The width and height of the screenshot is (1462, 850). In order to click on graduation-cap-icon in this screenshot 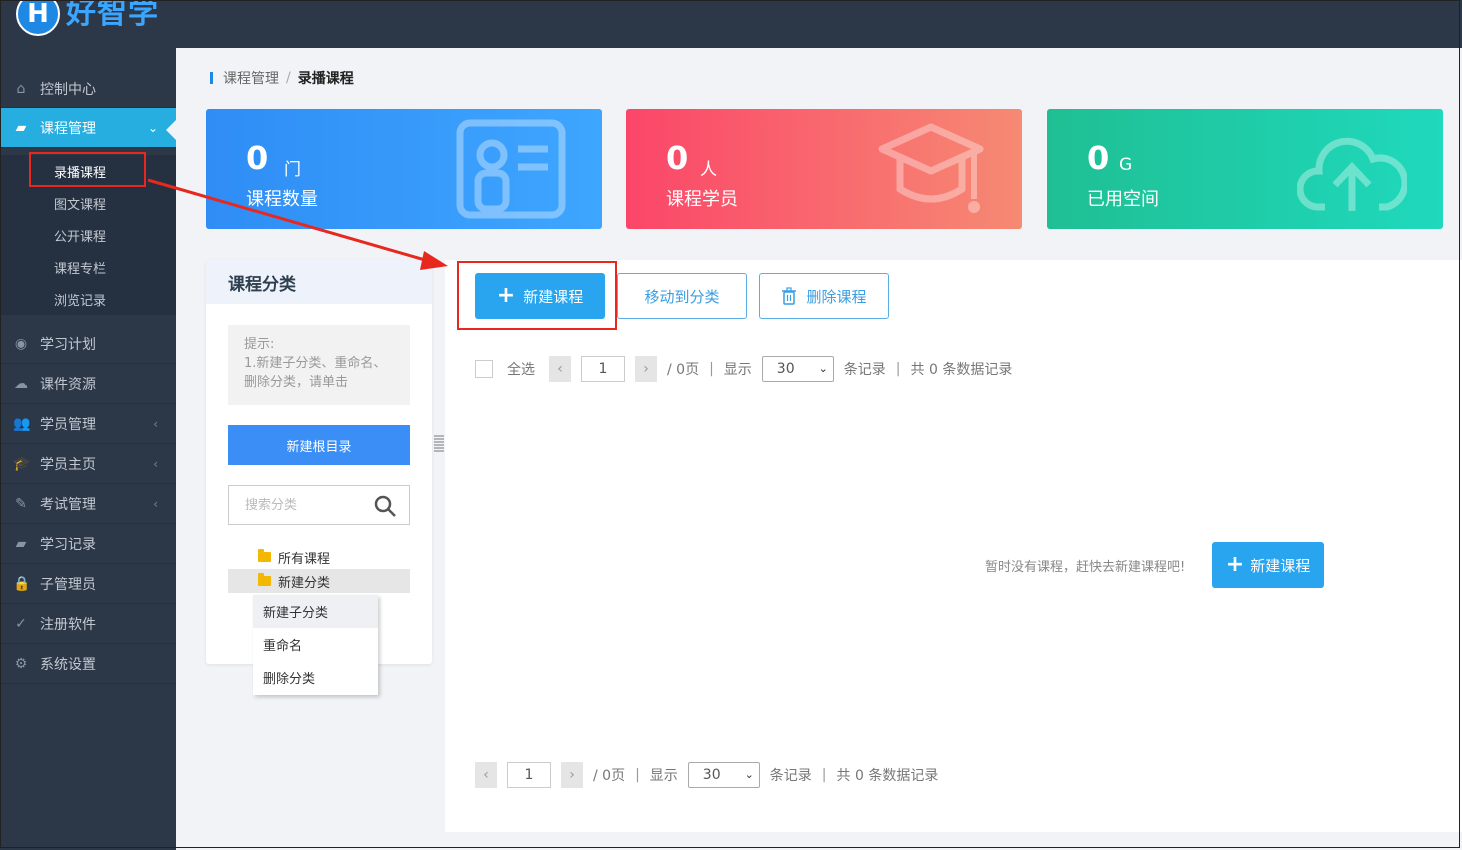, I will do `click(931, 168)`.